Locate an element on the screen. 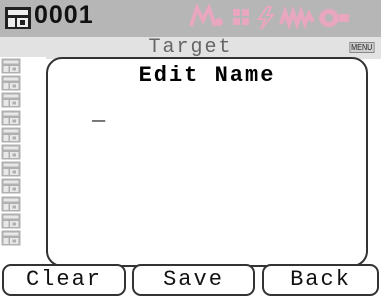  subtitle-bar: Target MENU is located at coordinates (190, 48).